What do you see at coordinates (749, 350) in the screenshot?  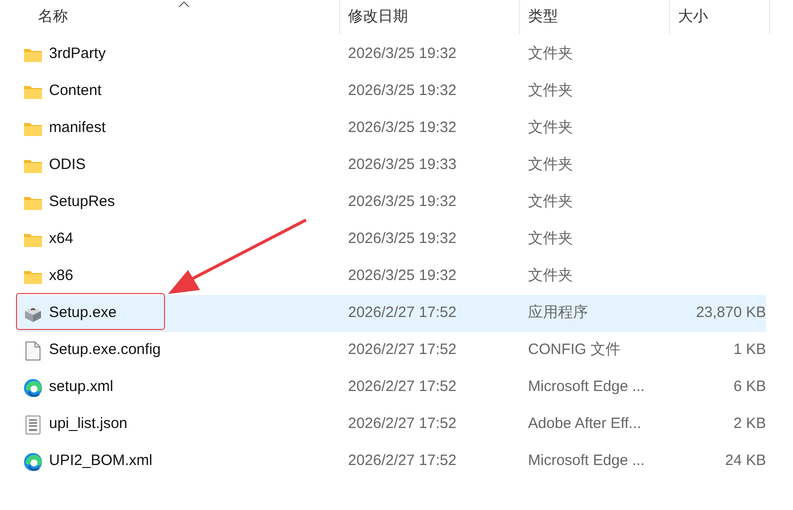 I see `file-size: 1 KB` at bounding box center [749, 350].